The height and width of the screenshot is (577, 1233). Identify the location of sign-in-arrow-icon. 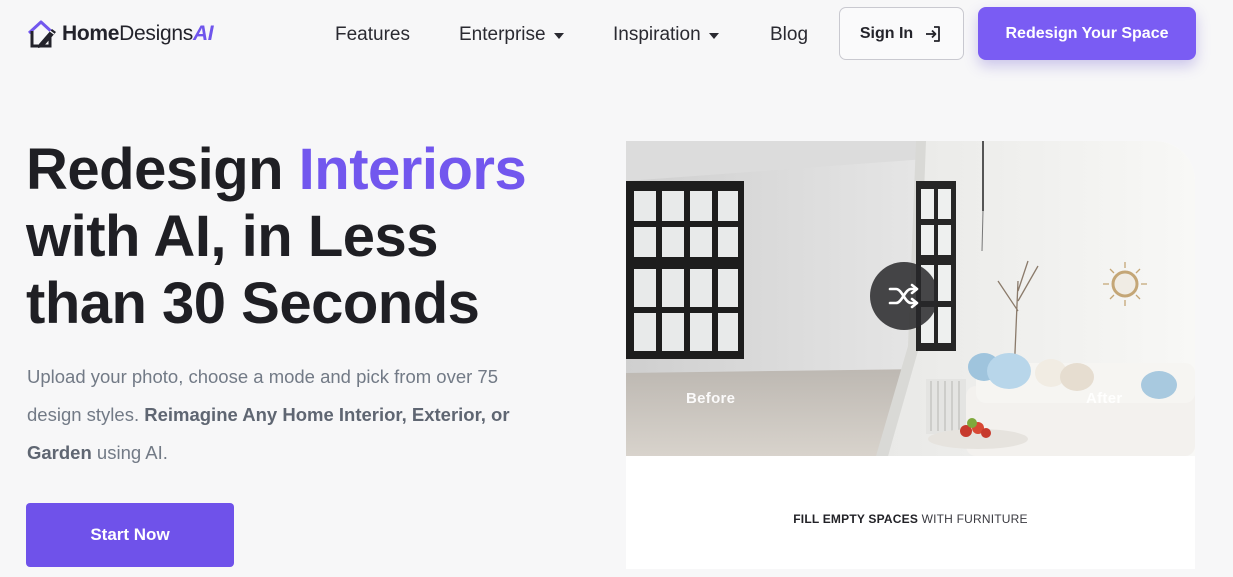
(933, 33).